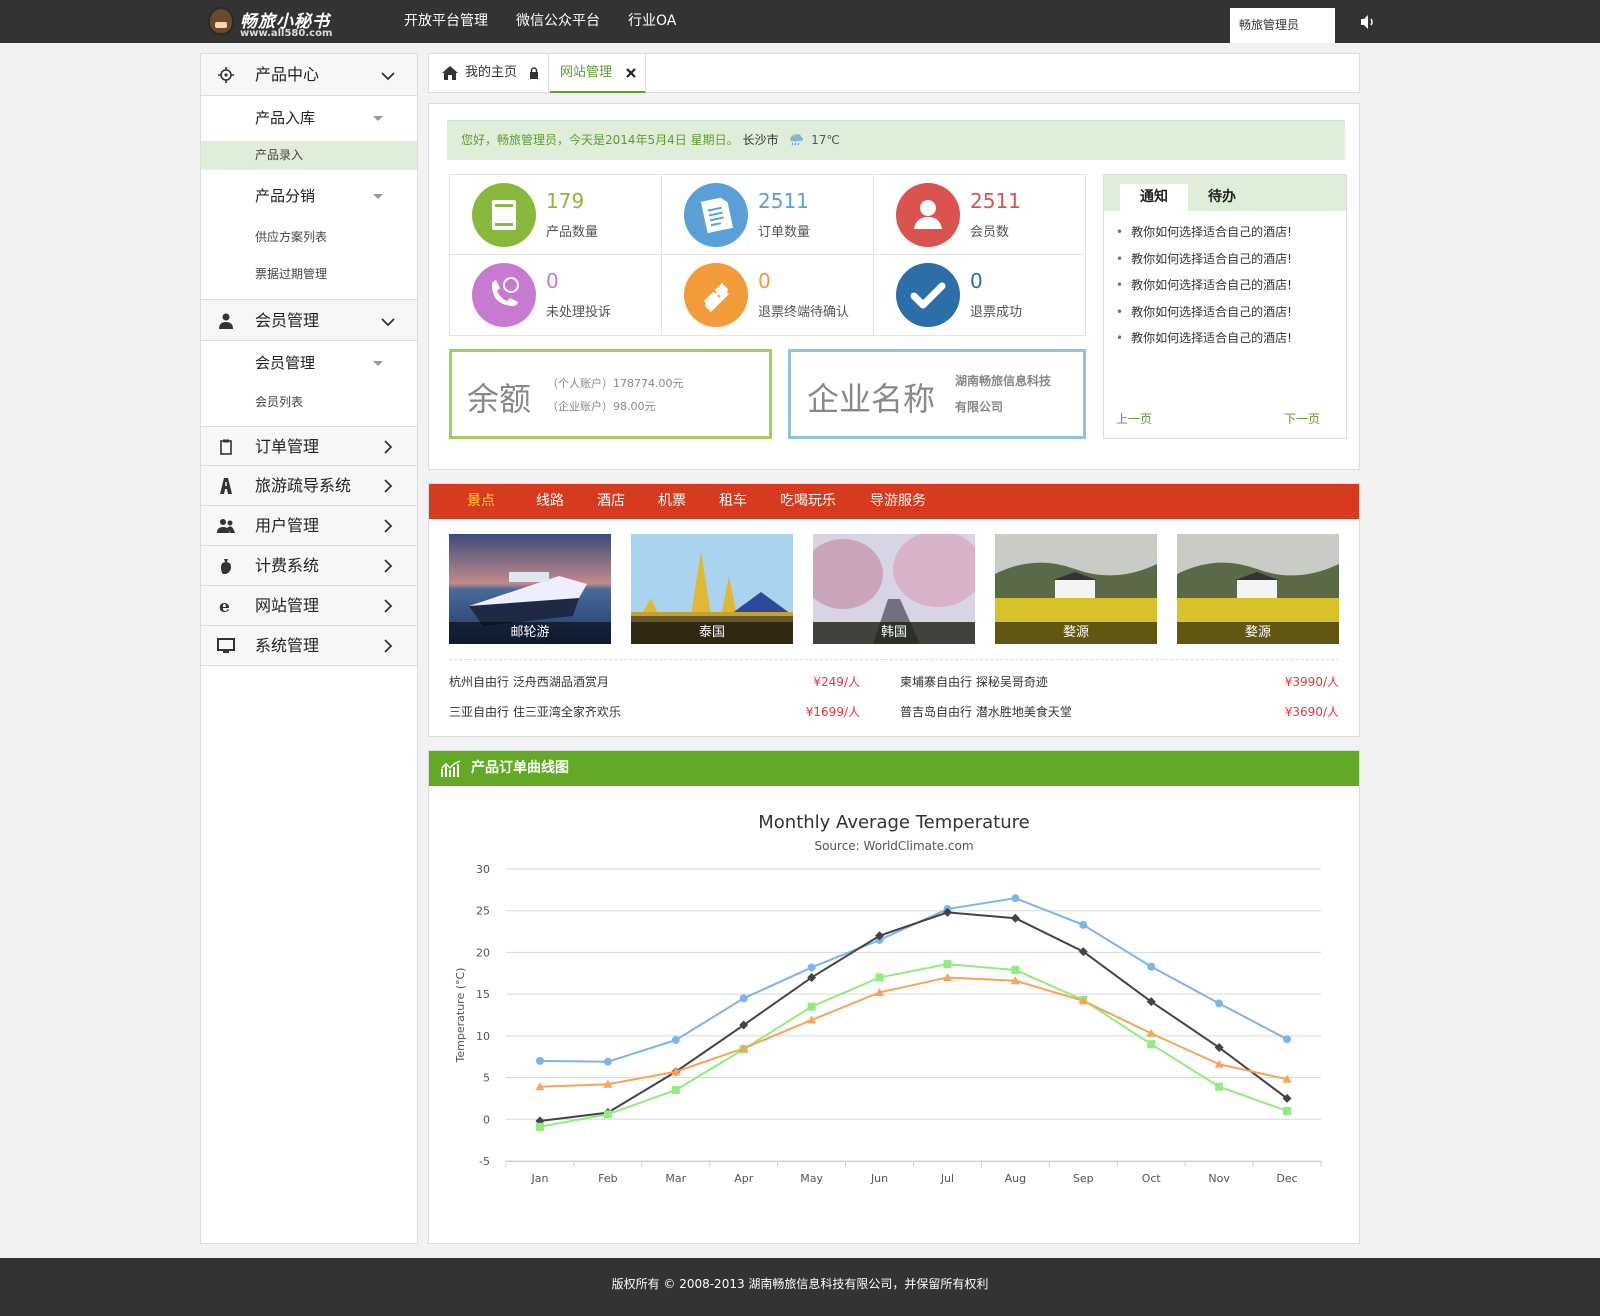 The width and height of the screenshot is (1600, 1316). What do you see at coordinates (760, 140) in the screenshot?
I see `greeting-city: 长沙市` at bounding box center [760, 140].